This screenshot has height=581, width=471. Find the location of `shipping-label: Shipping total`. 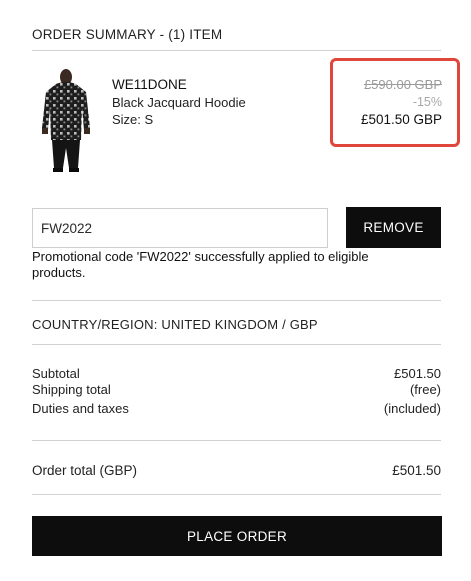

shipping-label: Shipping total is located at coordinates (71, 389).